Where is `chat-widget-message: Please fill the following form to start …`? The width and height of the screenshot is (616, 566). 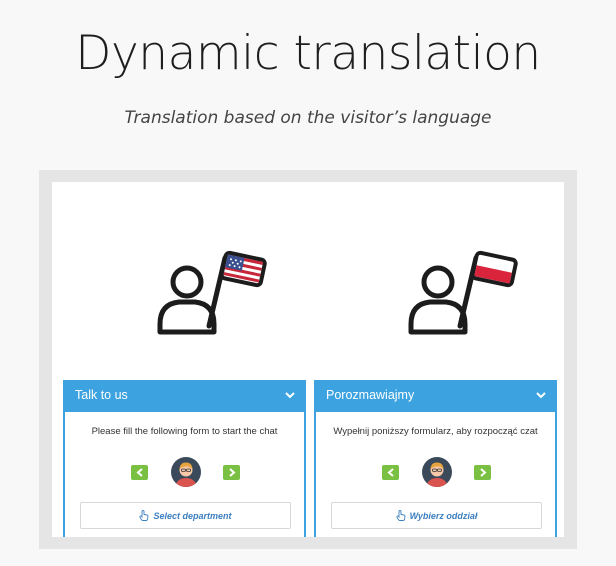
chat-widget-message: Please fill the following form to start … is located at coordinates (184, 431).